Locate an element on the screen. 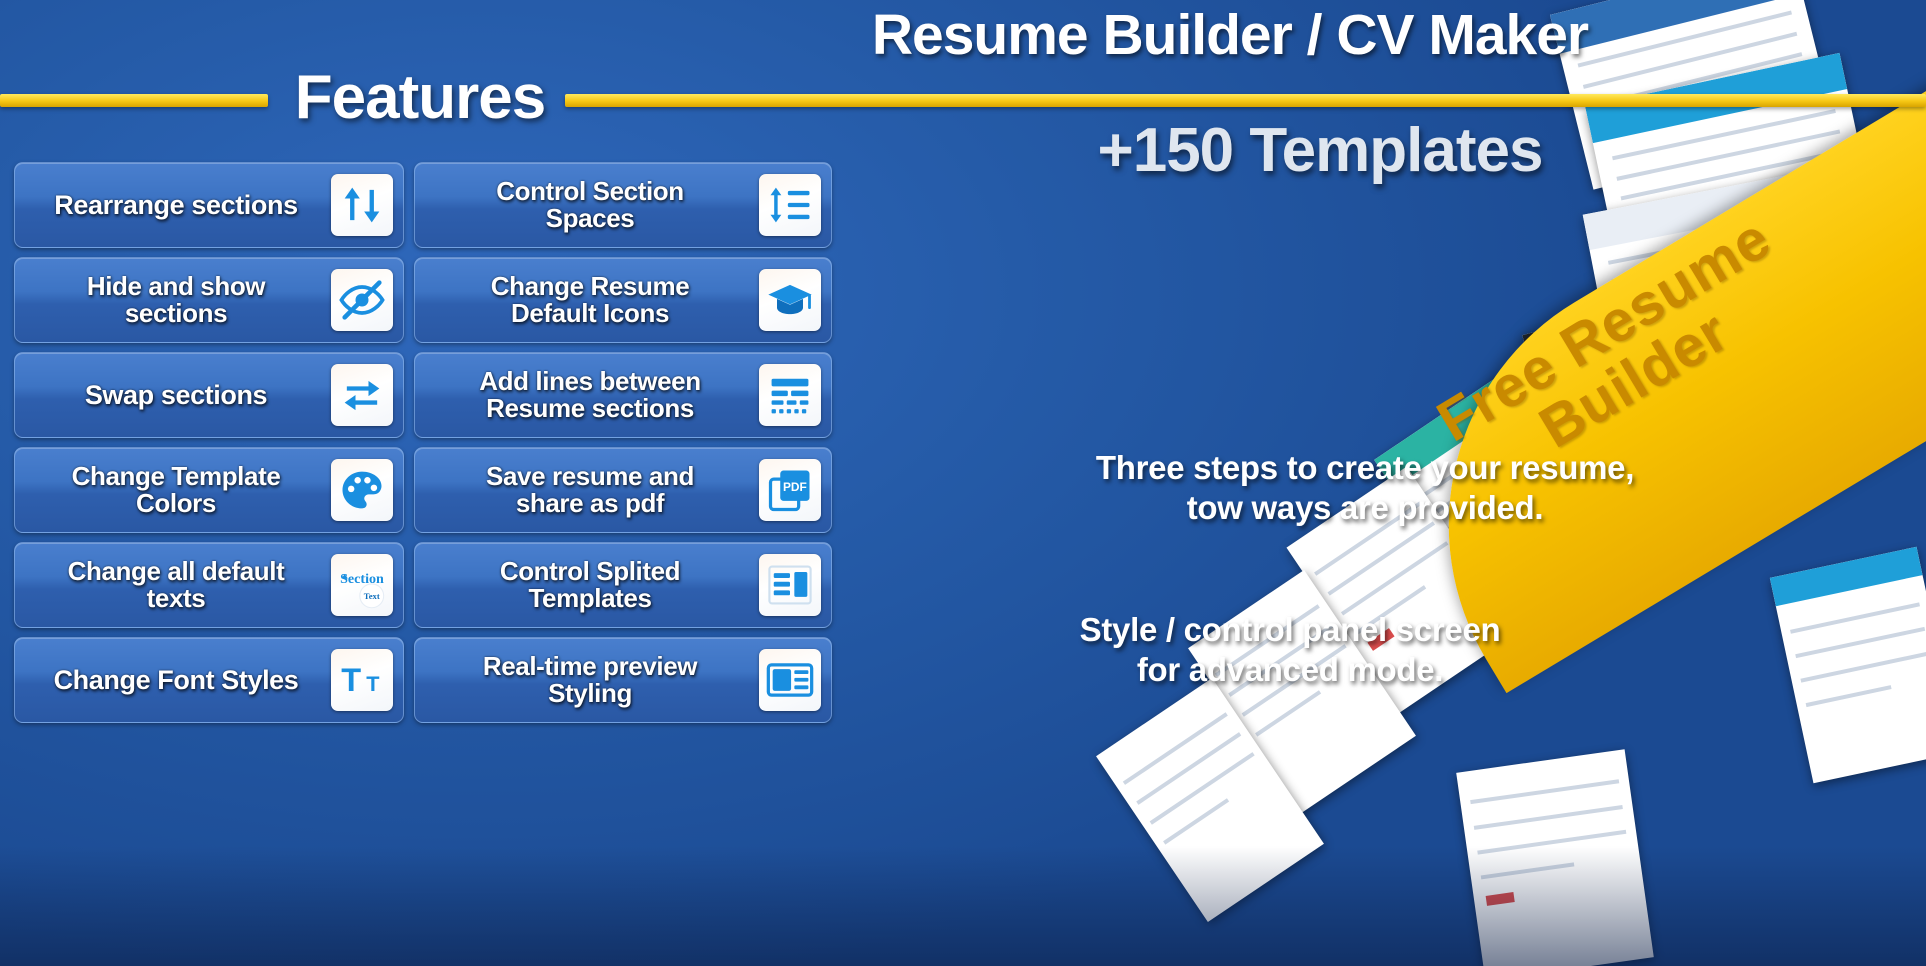 This screenshot has height=966, width=1926. feature-row: Control Splited Templates is located at coordinates (623, 585).